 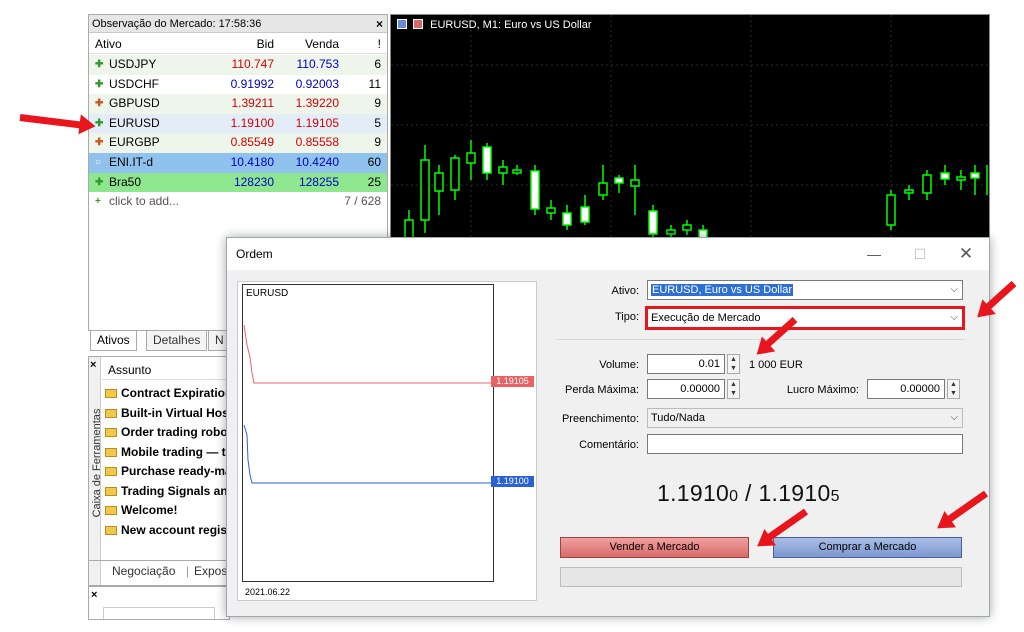 I want to click on add-symbol-row: + click to add... 7 / 628, so click(x=238, y=202).